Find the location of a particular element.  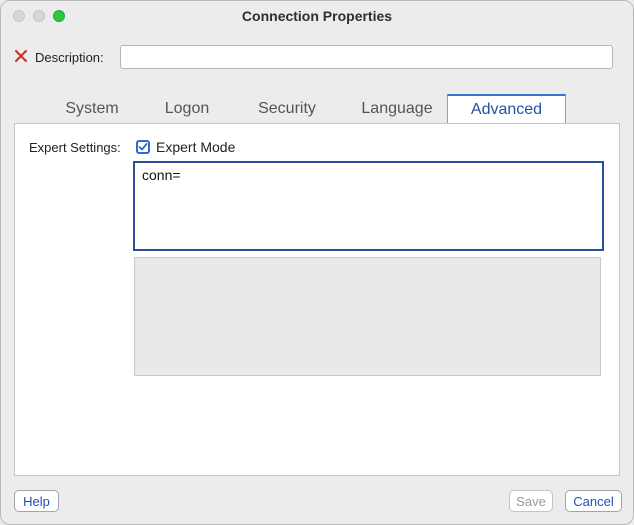

expert-mode-checkbox is located at coordinates (143, 147).